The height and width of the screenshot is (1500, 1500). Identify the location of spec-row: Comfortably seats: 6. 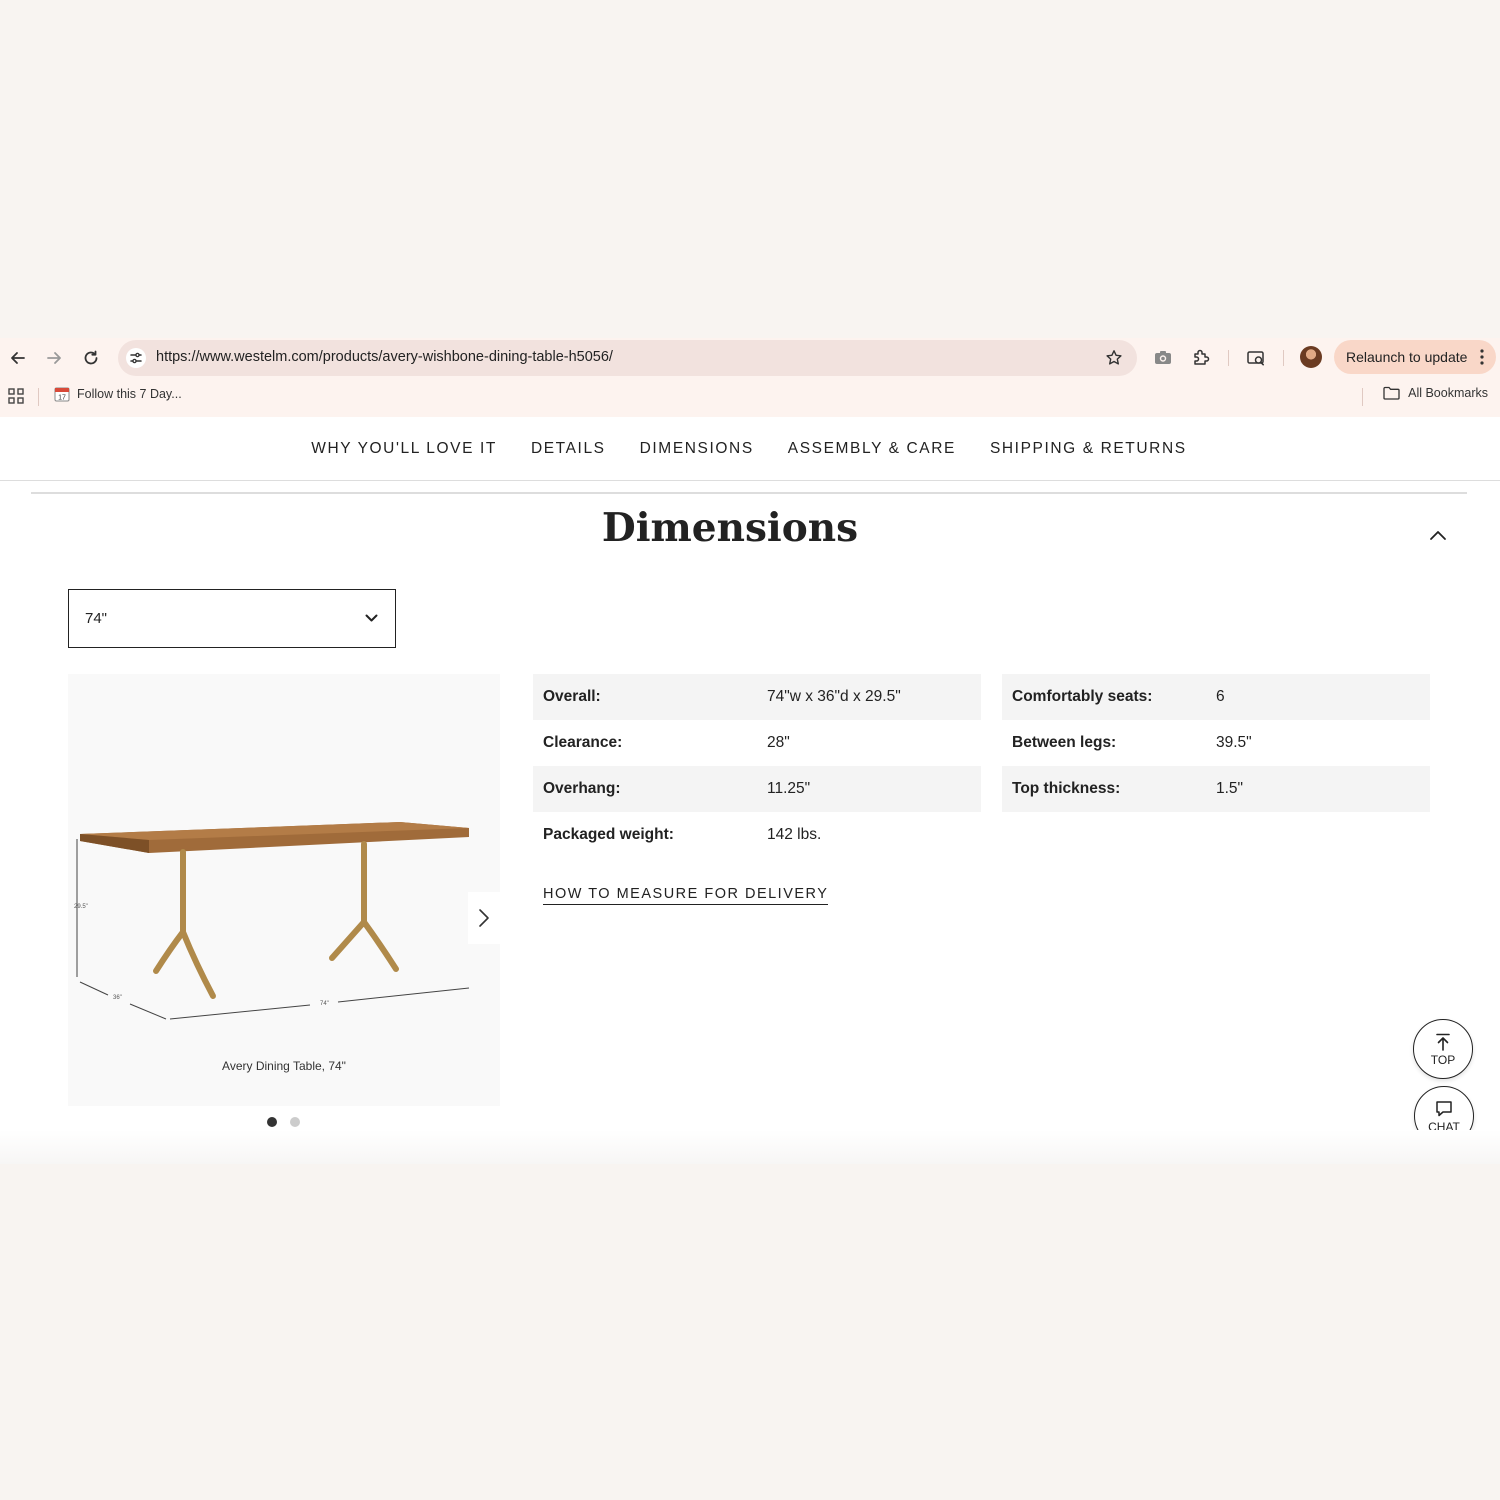
(1216, 697).